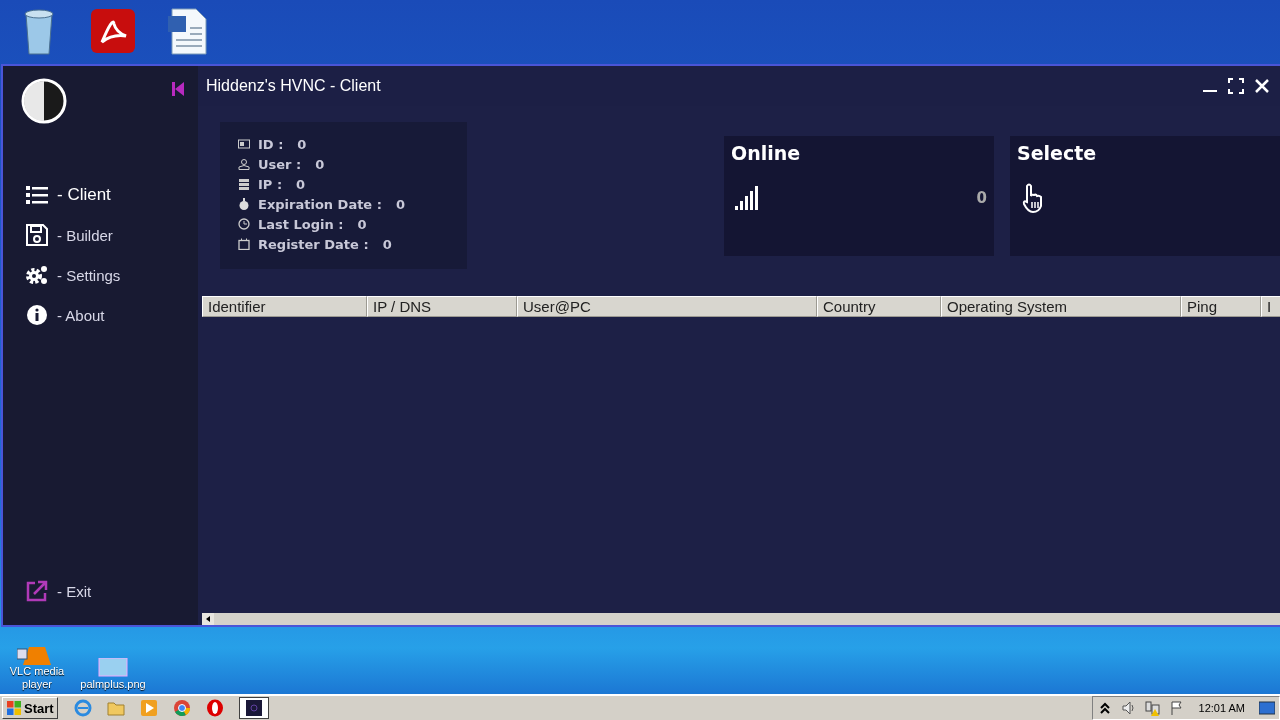 Image resolution: width=1280 pixels, height=720 pixels. Describe the element at coordinates (284, 306) in the screenshot. I see `column-header: Identifier` at that location.